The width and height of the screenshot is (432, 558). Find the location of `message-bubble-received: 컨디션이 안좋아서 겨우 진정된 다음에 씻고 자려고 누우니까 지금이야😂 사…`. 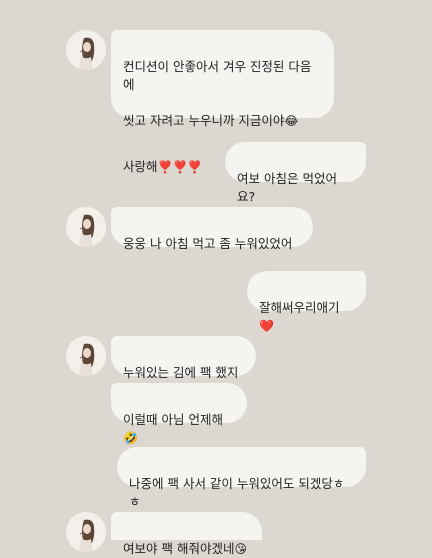

message-bubble-received: 컨디션이 안좋아서 겨우 진정된 다음에 씻고 자려고 누우니까 지금이야😂 사… is located at coordinates (222, 102).